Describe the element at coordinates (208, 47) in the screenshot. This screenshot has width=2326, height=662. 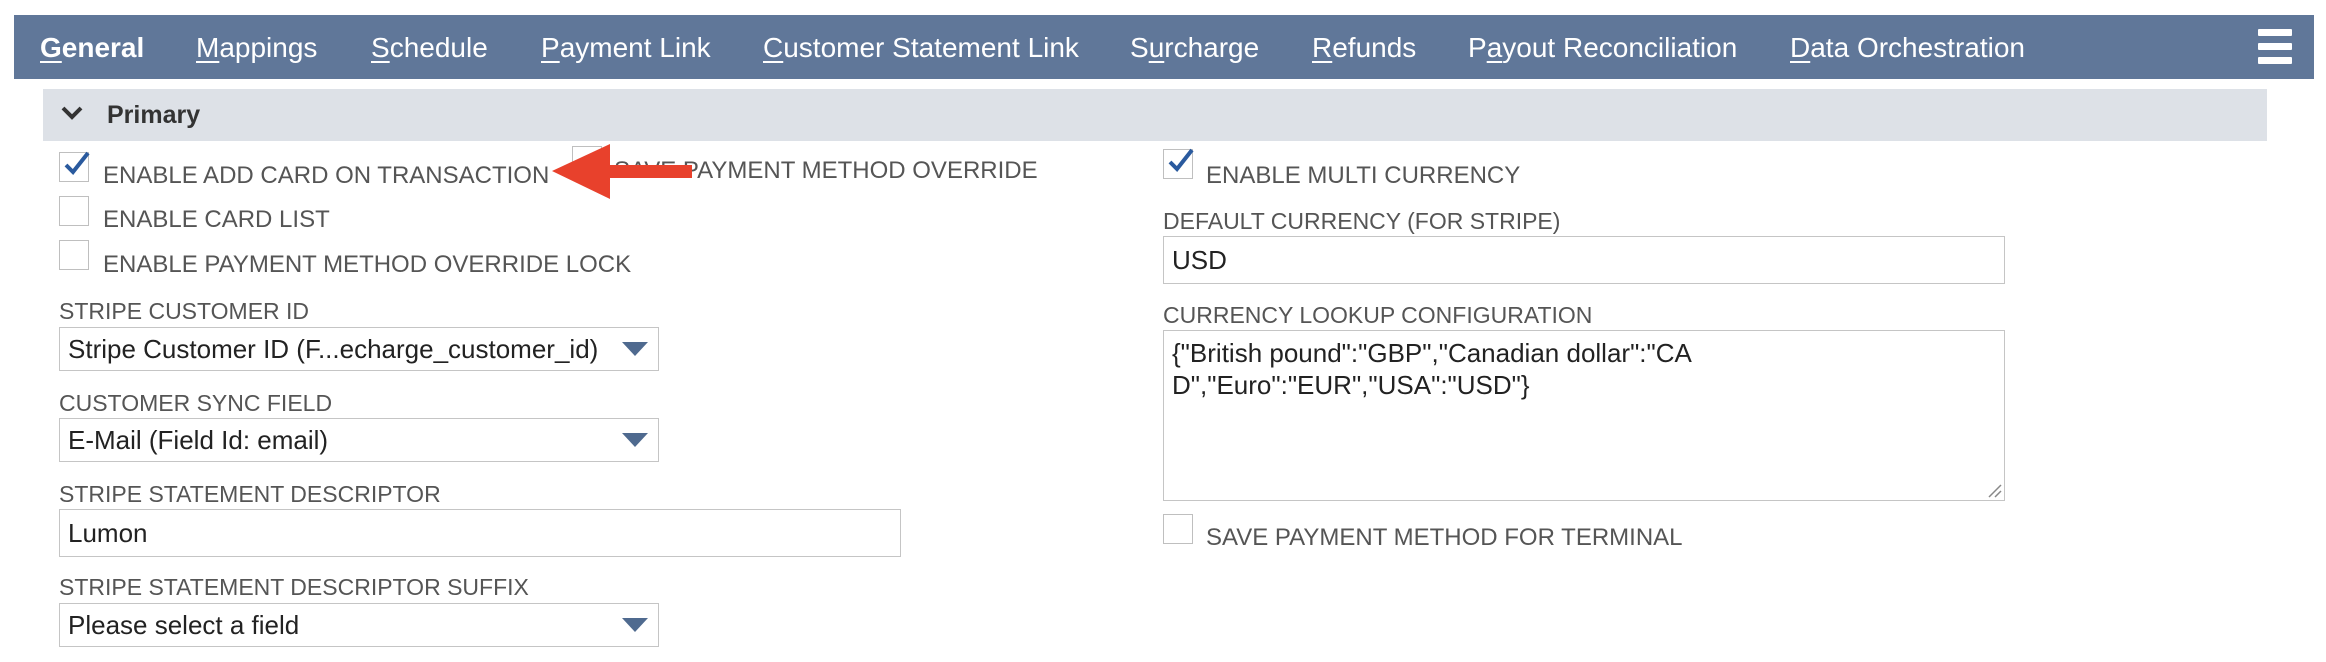
I see `tab-mappings-access-key: M` at that location.